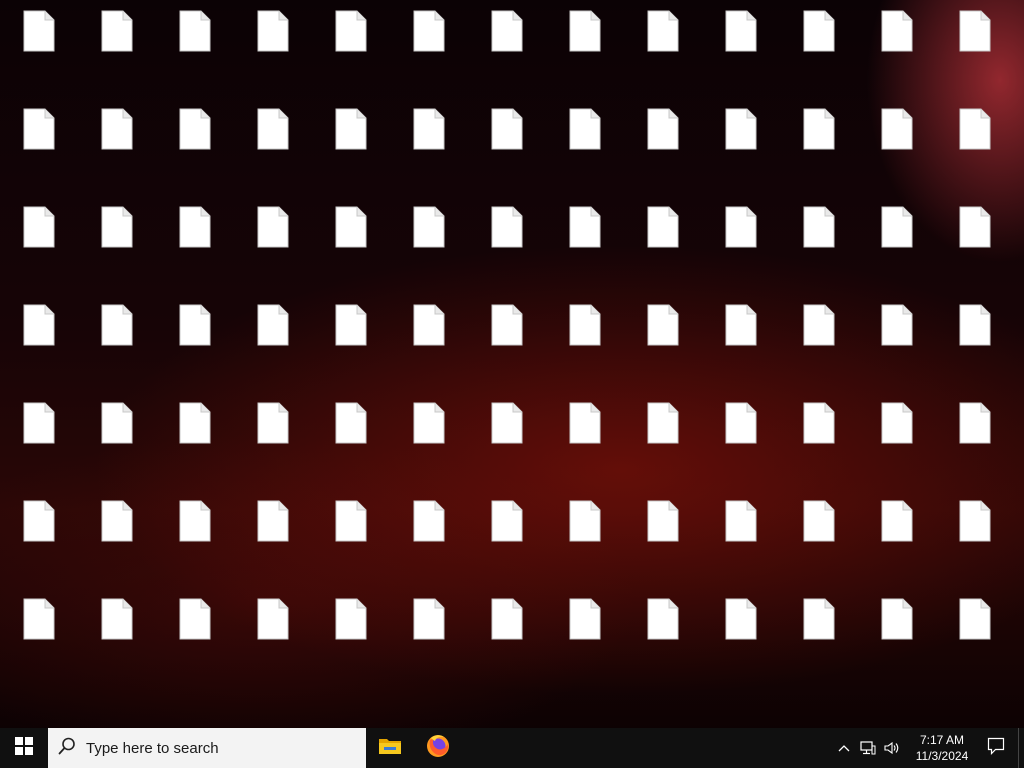 This screenshot has width=1024, height=768. I want to click on show-desktop-button, so click(1021, 748).